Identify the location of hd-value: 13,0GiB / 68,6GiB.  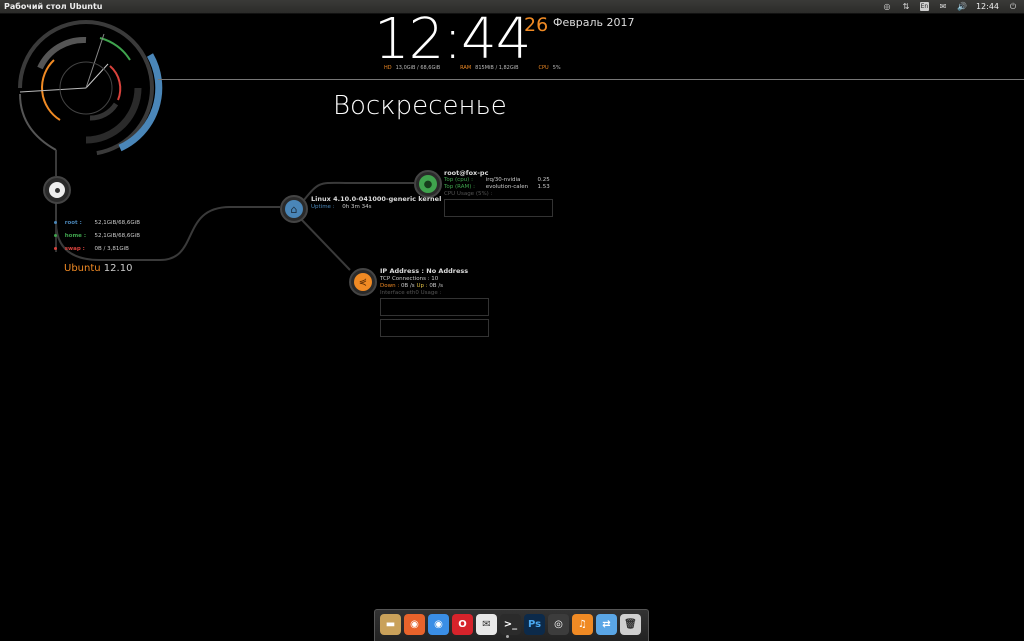
(418, 68).